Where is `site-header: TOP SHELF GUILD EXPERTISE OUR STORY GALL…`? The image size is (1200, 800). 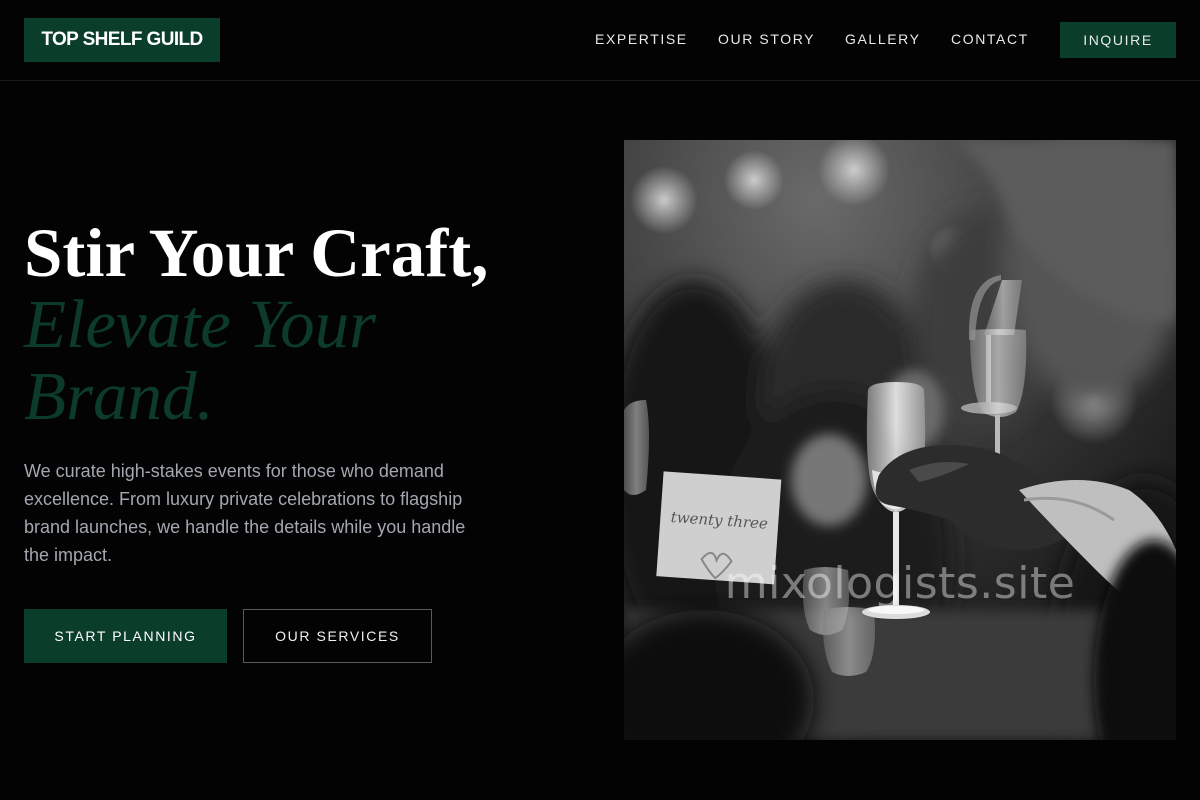 site-header: TOP SHELF GUILD EXPERTISE OUR STORY GALL… is located at coordinates (600, 40).